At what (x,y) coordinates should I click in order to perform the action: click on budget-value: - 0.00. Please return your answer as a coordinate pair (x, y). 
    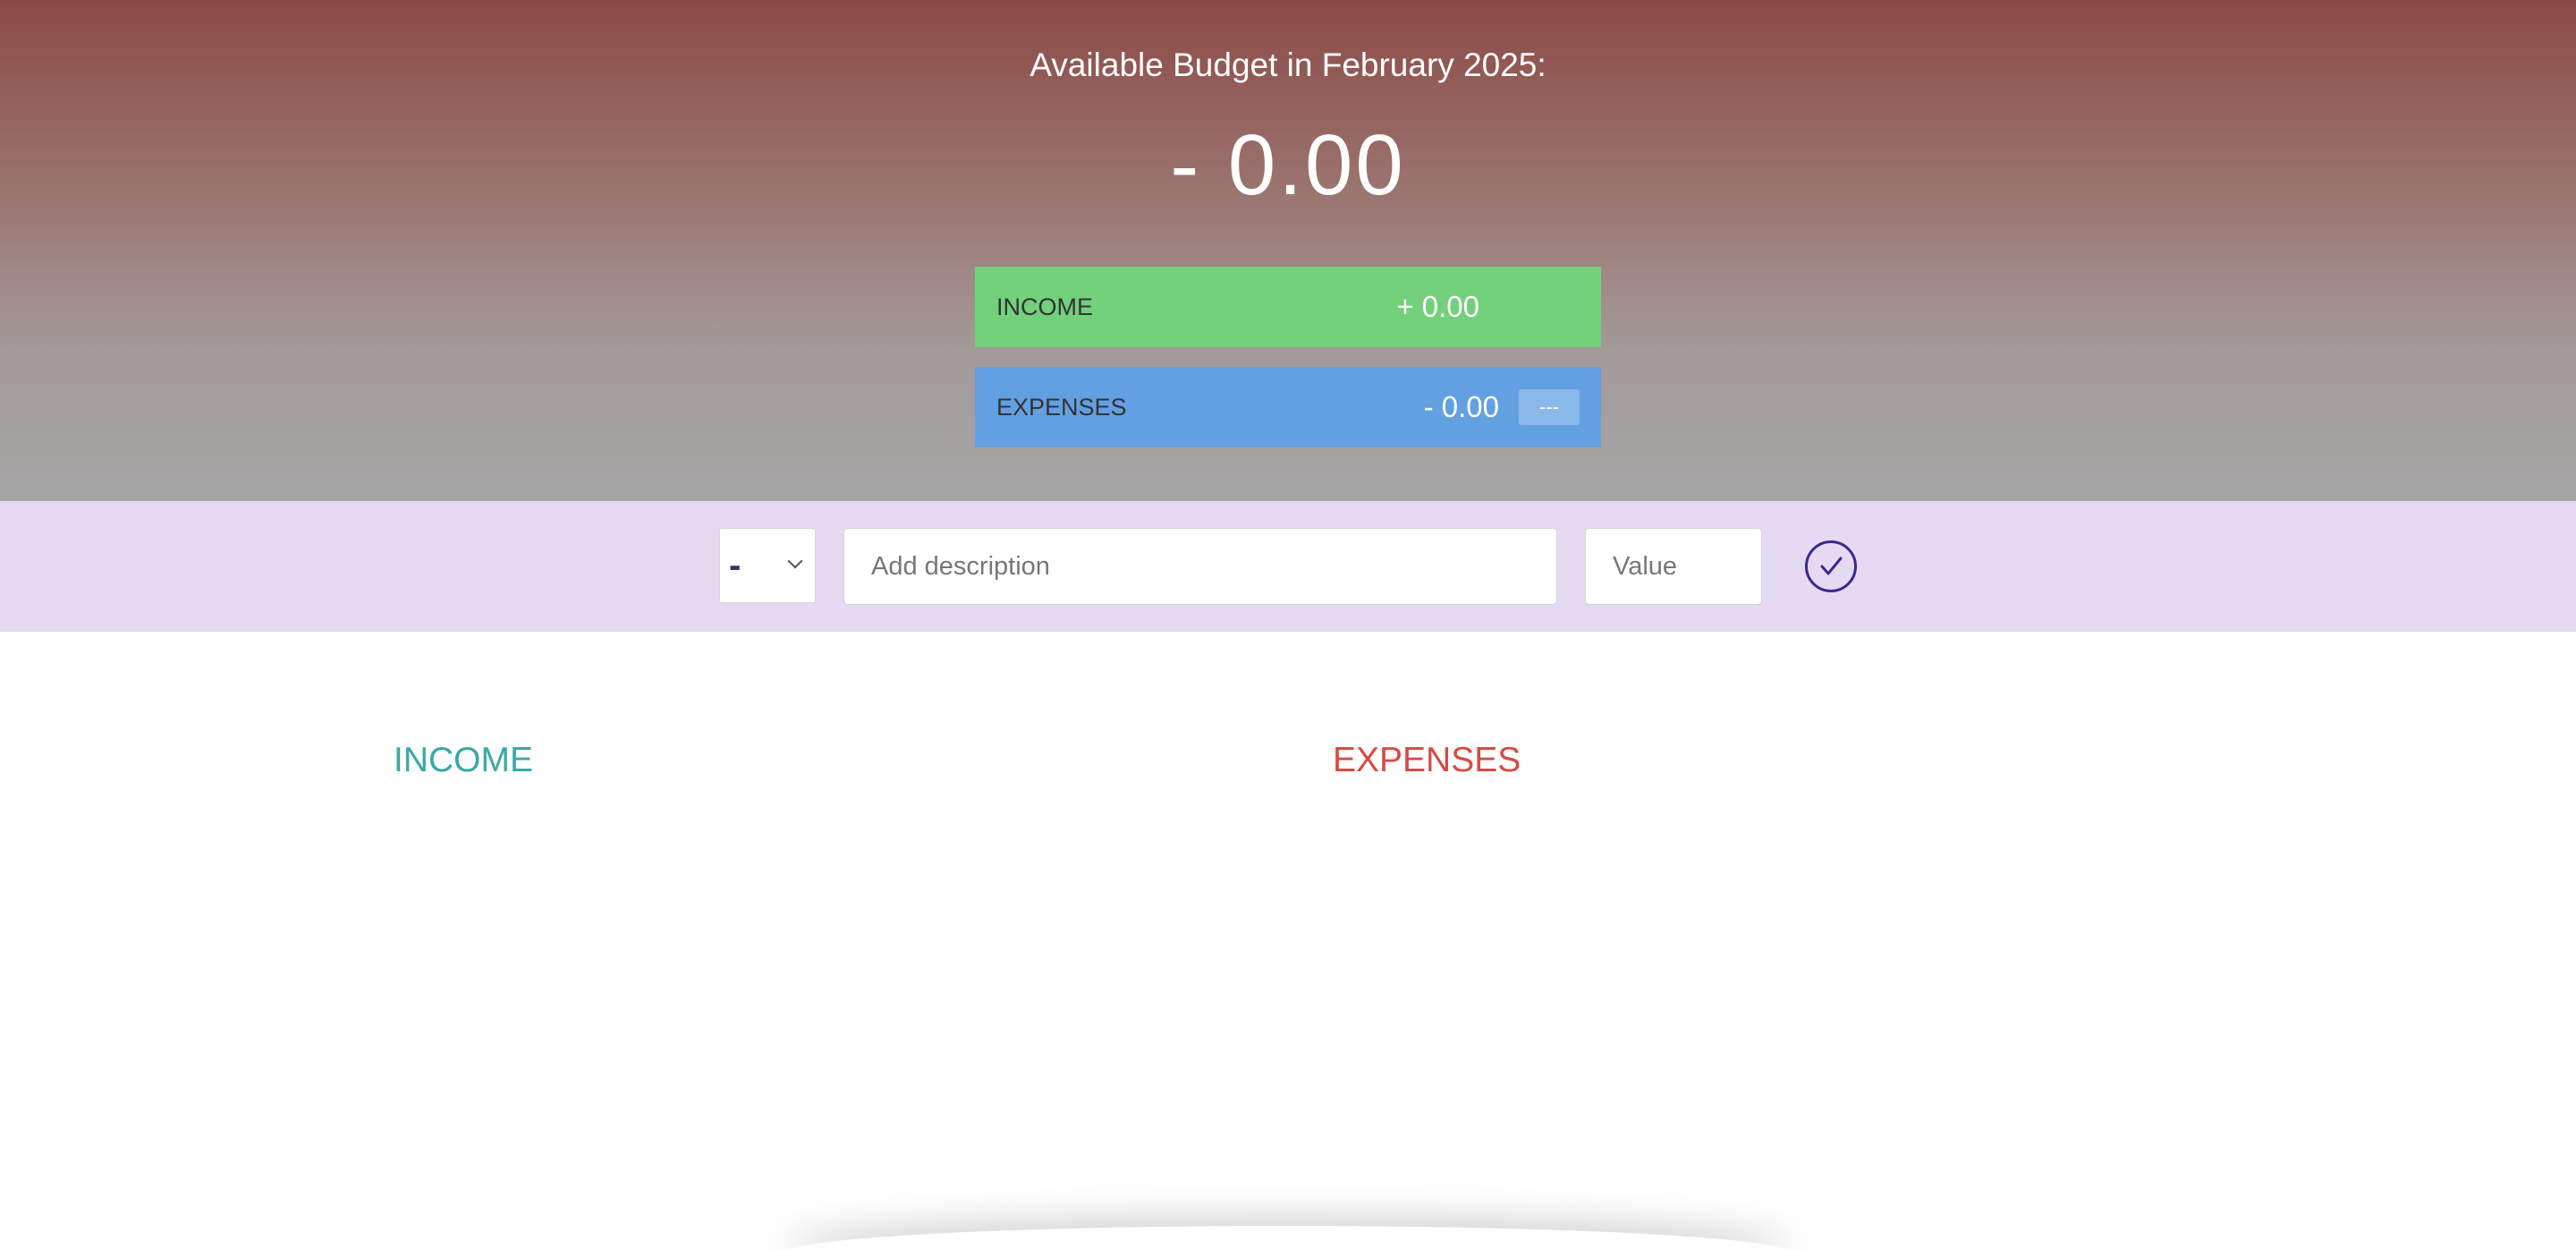
    Looking at the image, I should click on (1288, 165).